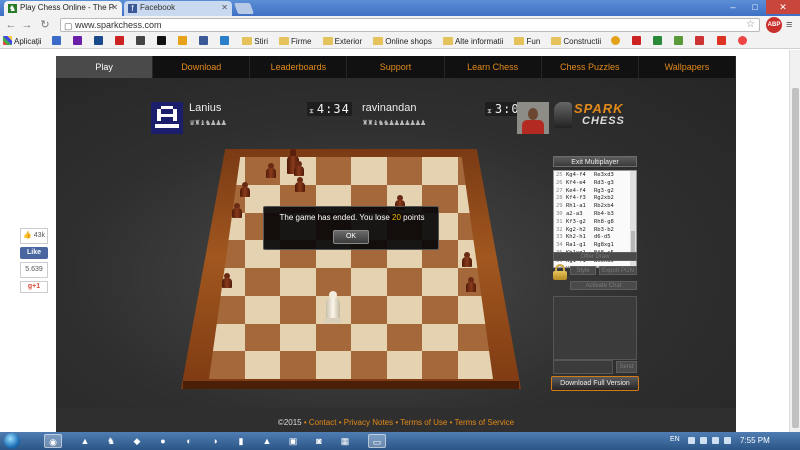 This screenshot has width=800, height=450. Describe the element at coordinates (595, 256) in the screenshot. I see `offer-draw-button: Offer Draw` at that location.